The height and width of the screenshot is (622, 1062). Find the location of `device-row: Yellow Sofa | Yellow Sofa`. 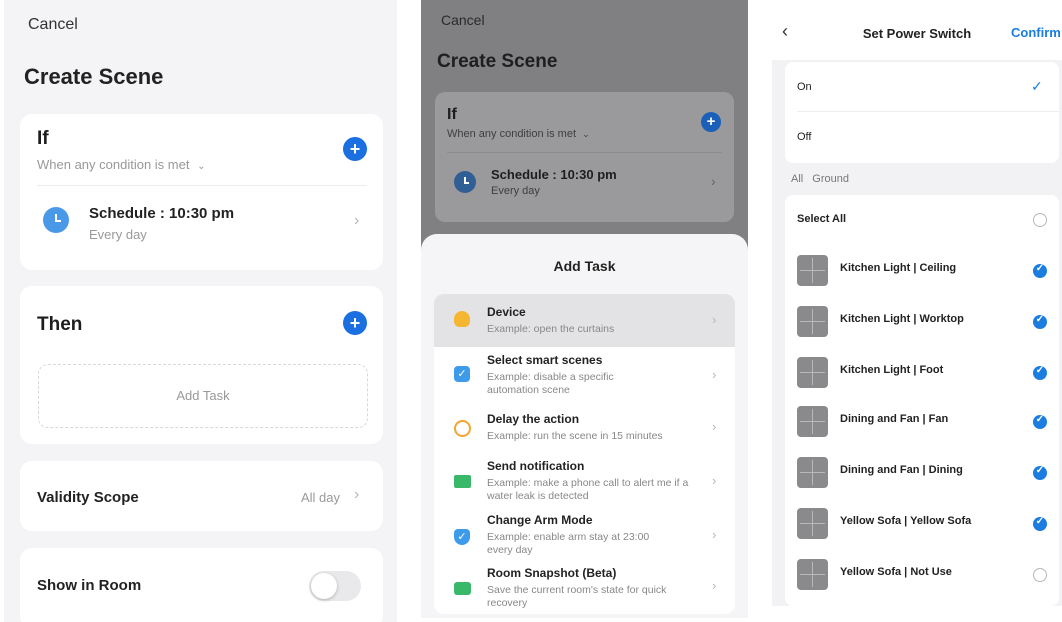

device-row: Yellow Sofa | Yellow Sofa is located at coordinates (922, 524).